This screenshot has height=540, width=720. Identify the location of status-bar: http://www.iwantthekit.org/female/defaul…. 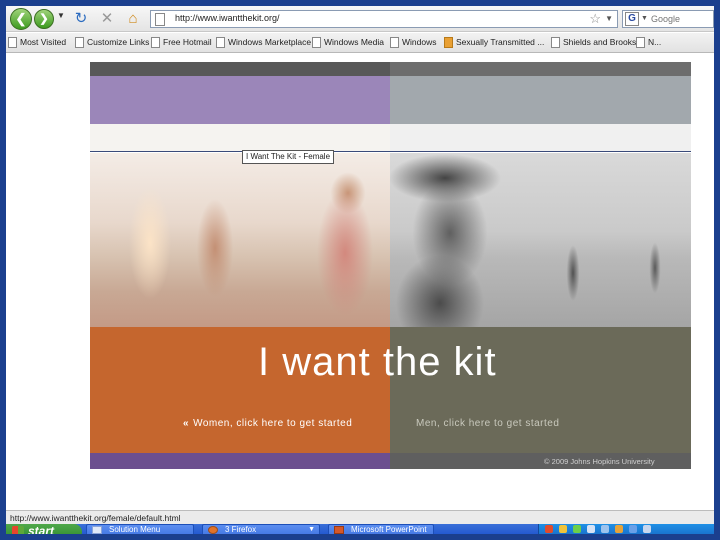
(360, 517).